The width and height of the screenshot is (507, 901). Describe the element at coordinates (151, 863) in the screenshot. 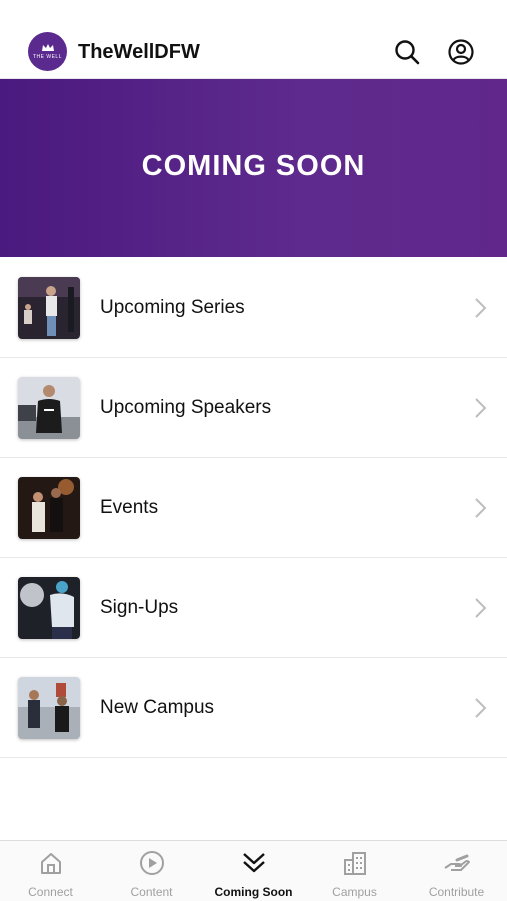

I see `play-circle-icon` at that location.